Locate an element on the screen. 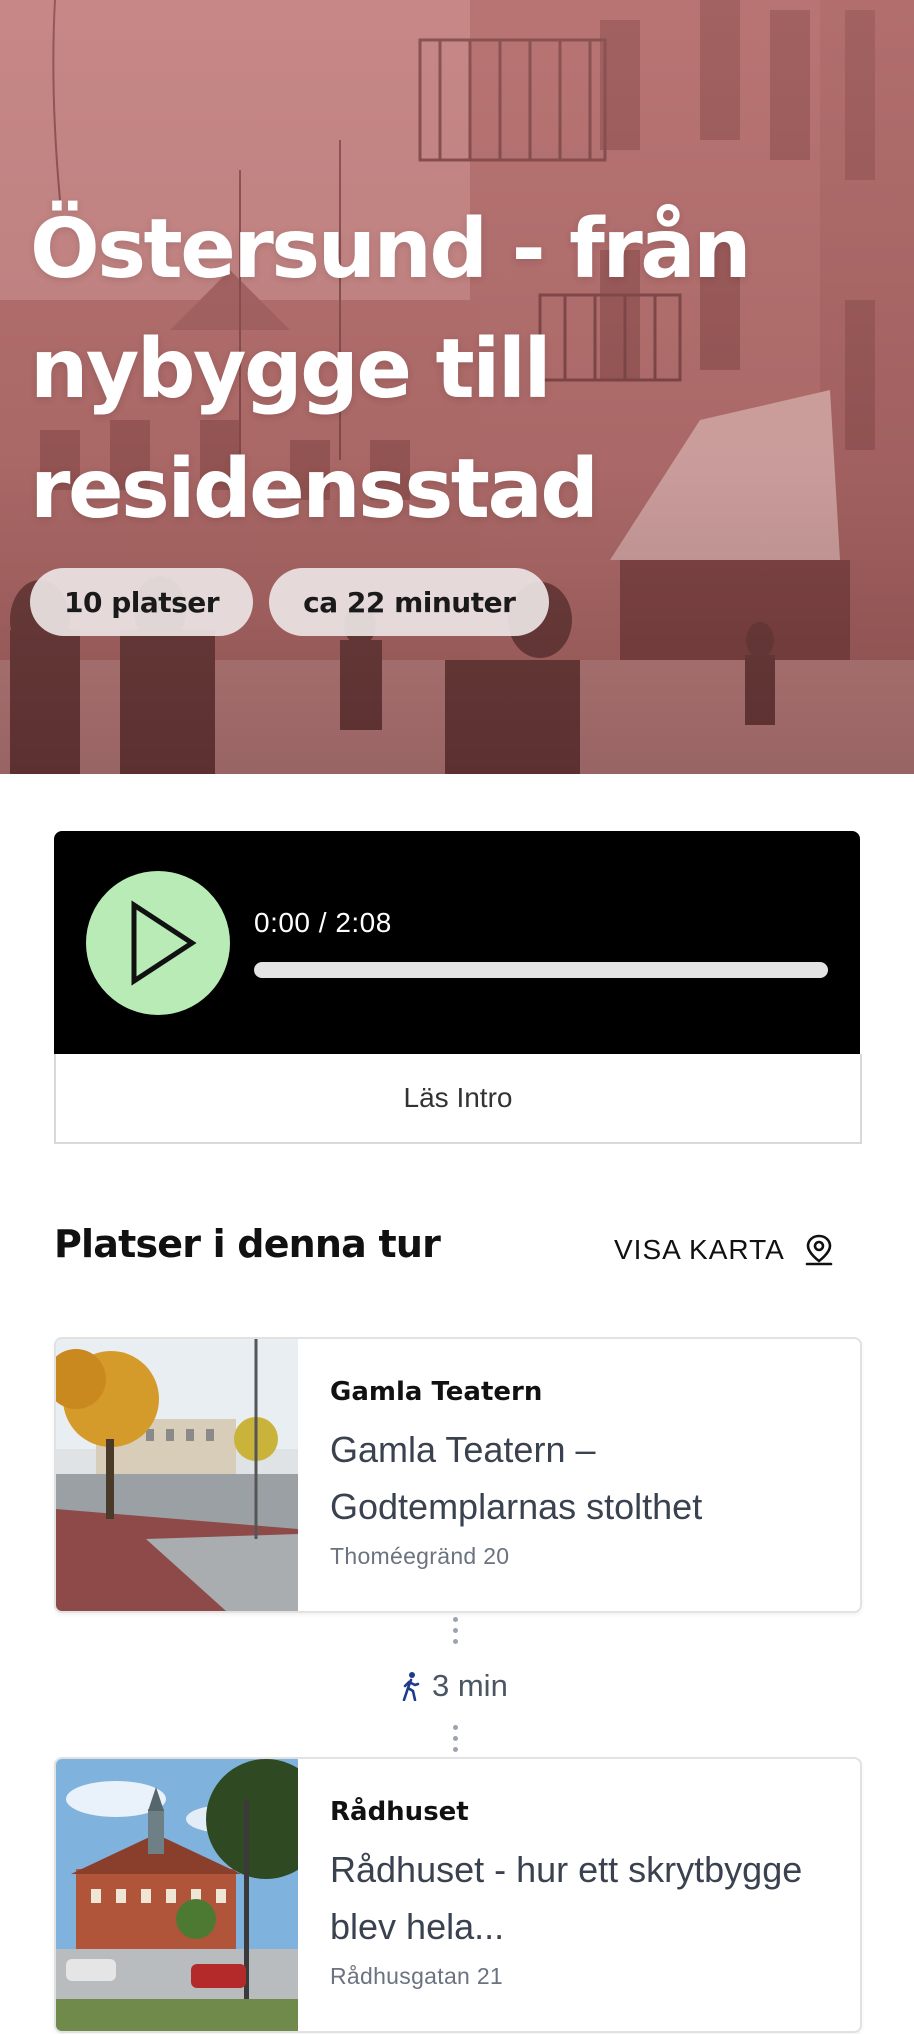 Image resolution: width=914 pixels, height=2034 pixels. place-title: Gamla Teatern – Godtemplarnas stolthet is located at coordinates (516, 1478).